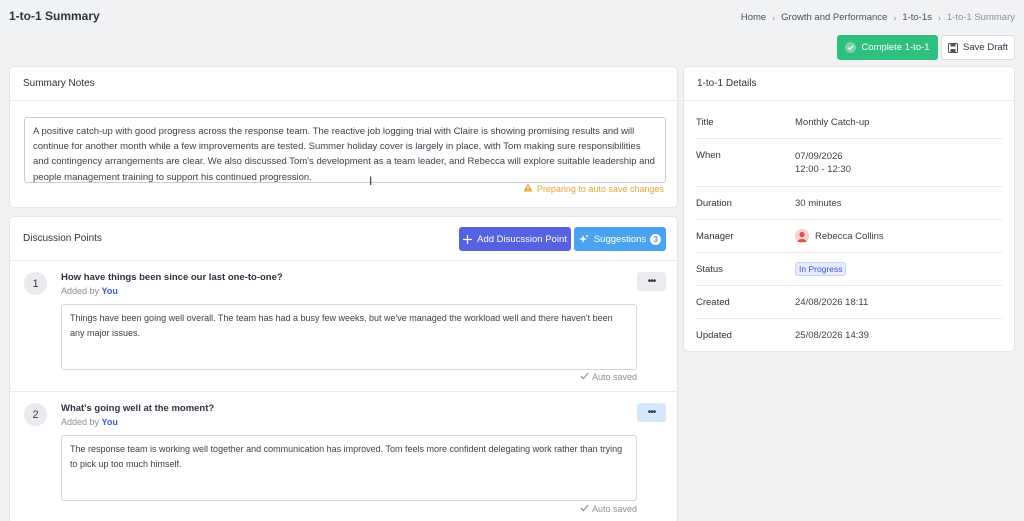 The height and width of the screenshot is (521, 1024). What do you see at coordinates (35, 283) in the screenshot?
I see `point-number: 1` at bounding box center [35, 283].